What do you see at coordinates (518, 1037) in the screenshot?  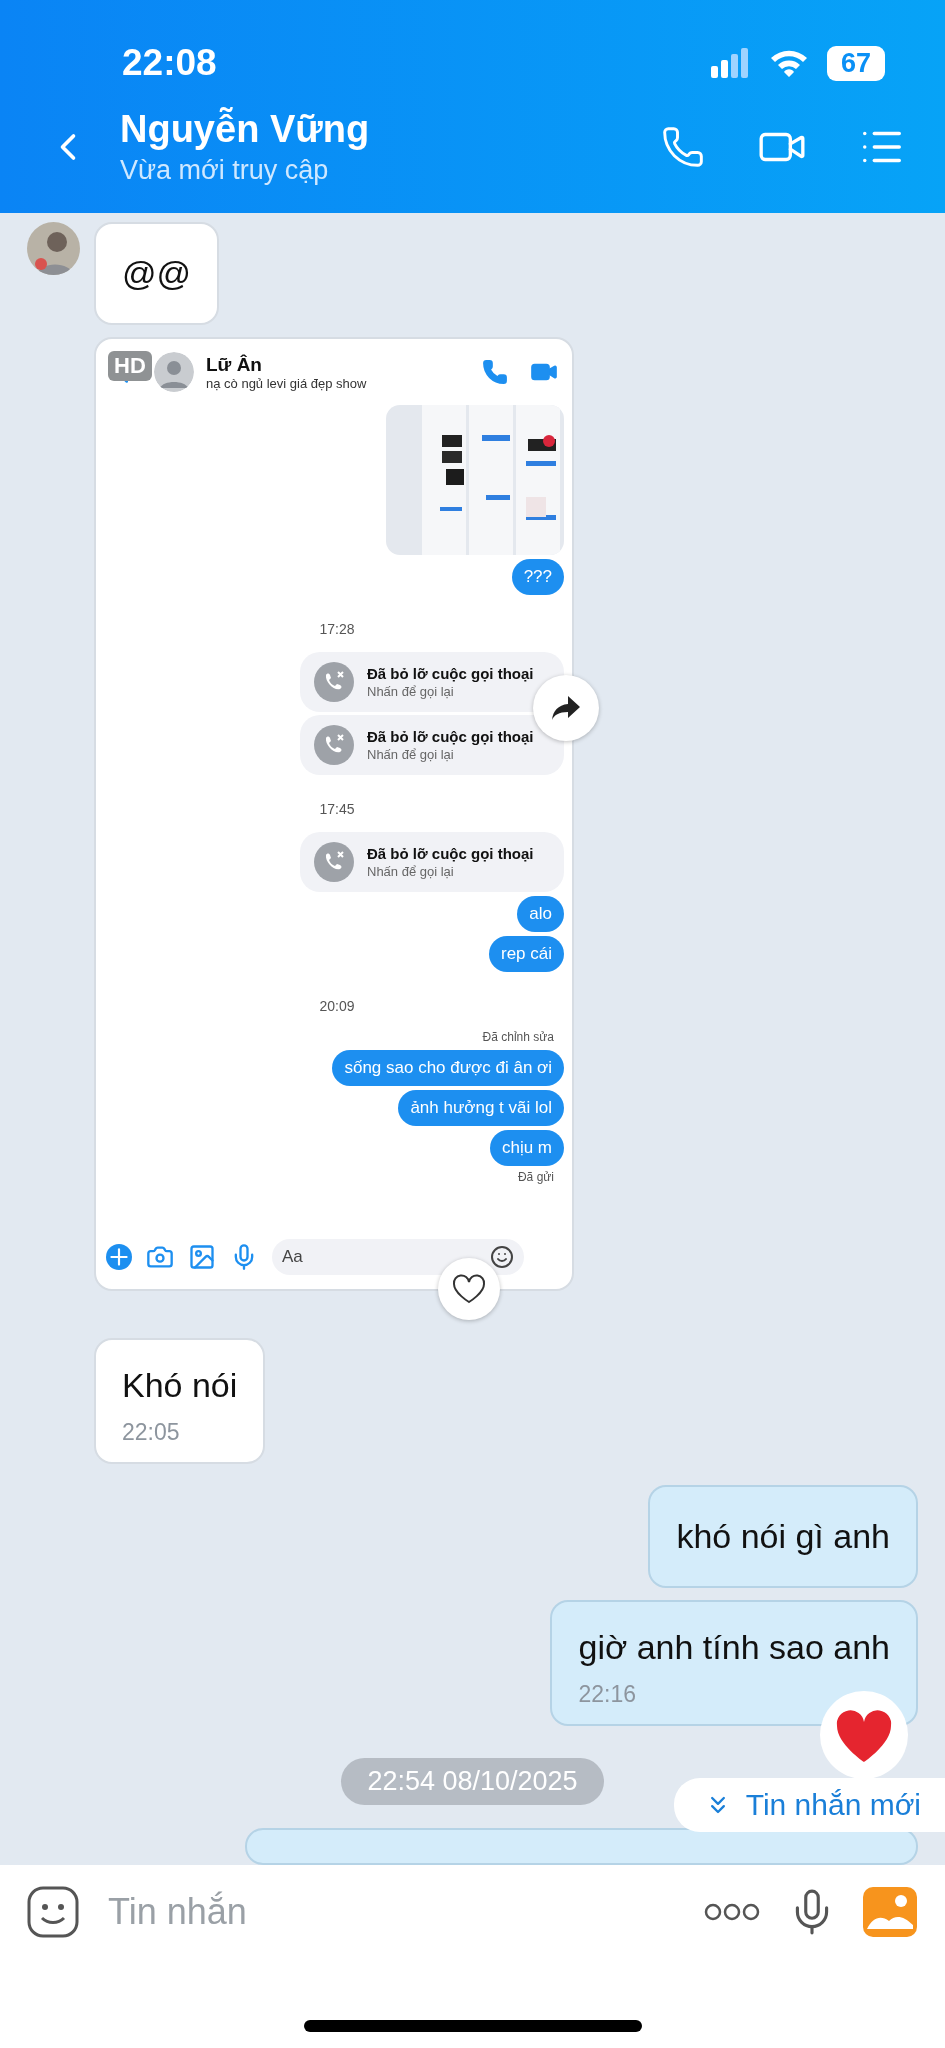 I see `message-status: Đã chỉnh sửa` at bounding box center [518, 1037].